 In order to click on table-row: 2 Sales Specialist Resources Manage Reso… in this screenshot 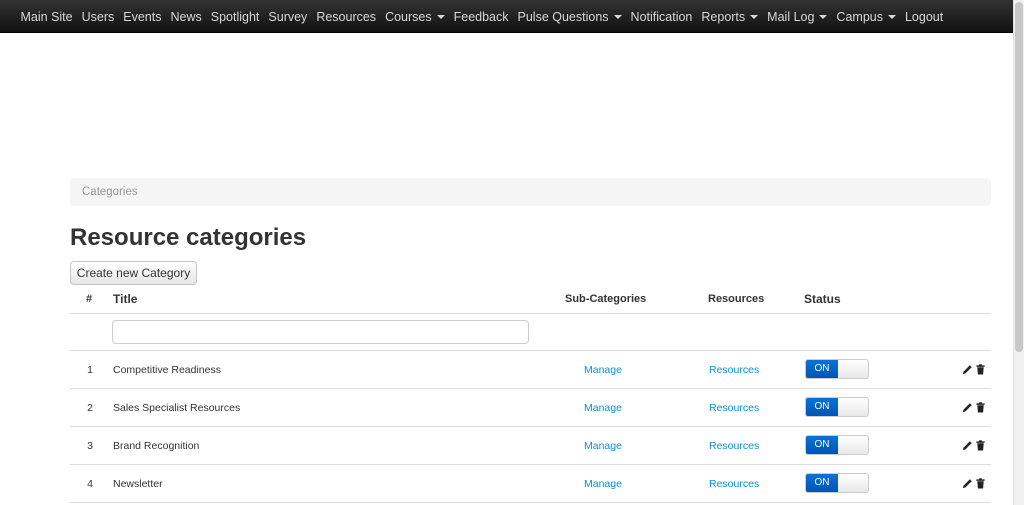, I will do `click(506, 408)`.